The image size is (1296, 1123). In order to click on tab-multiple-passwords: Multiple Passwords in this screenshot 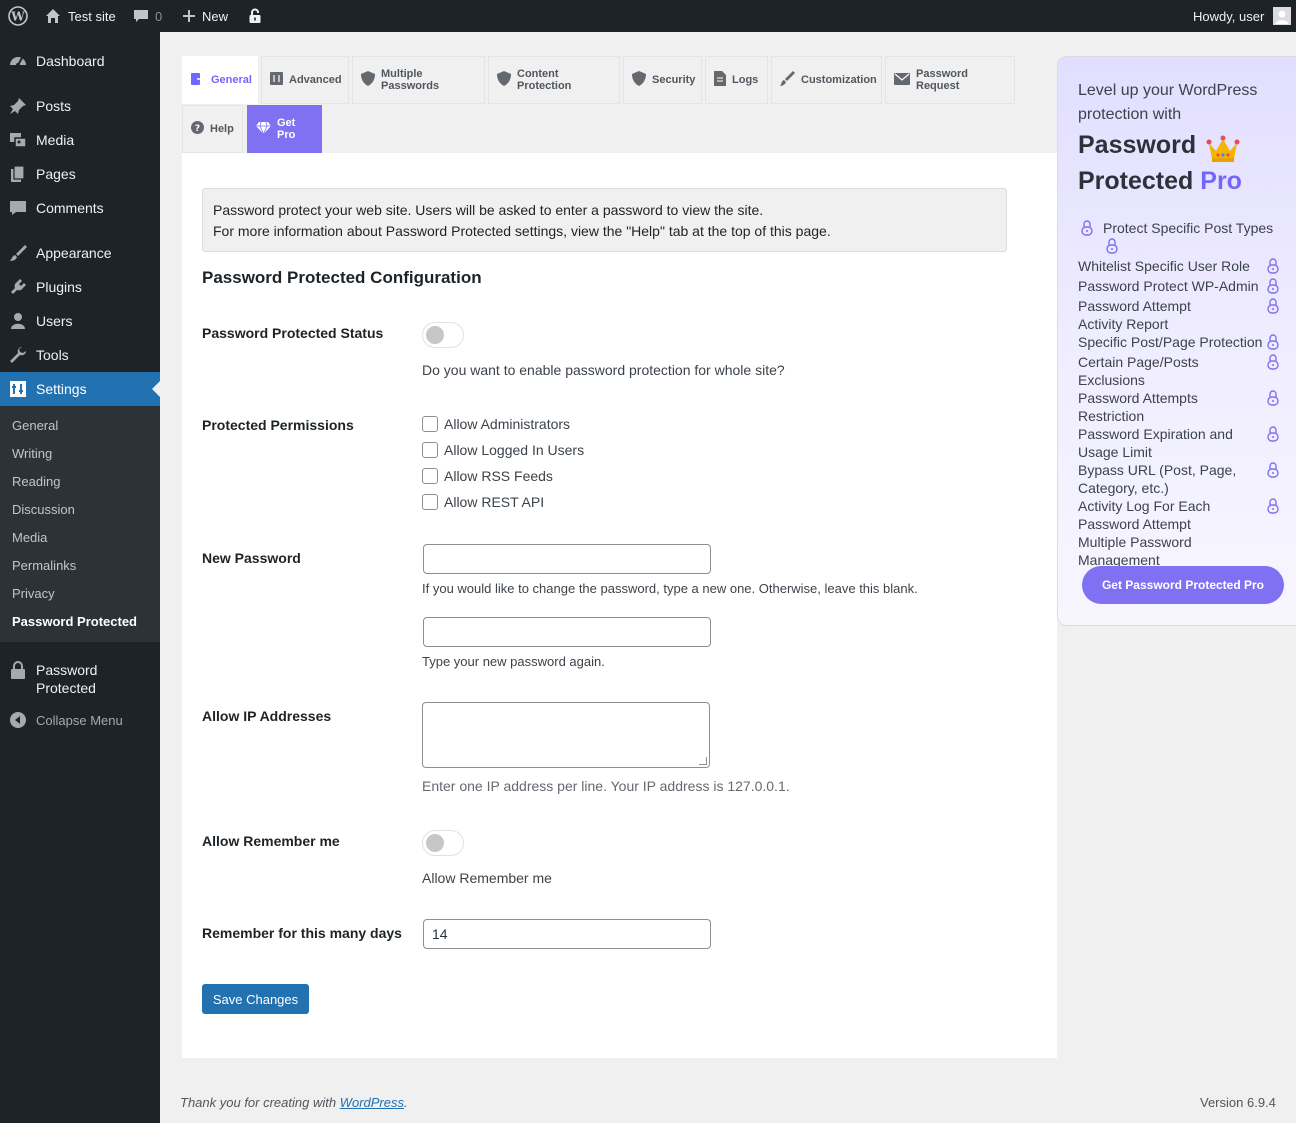, I will do `click(418, 80)`.